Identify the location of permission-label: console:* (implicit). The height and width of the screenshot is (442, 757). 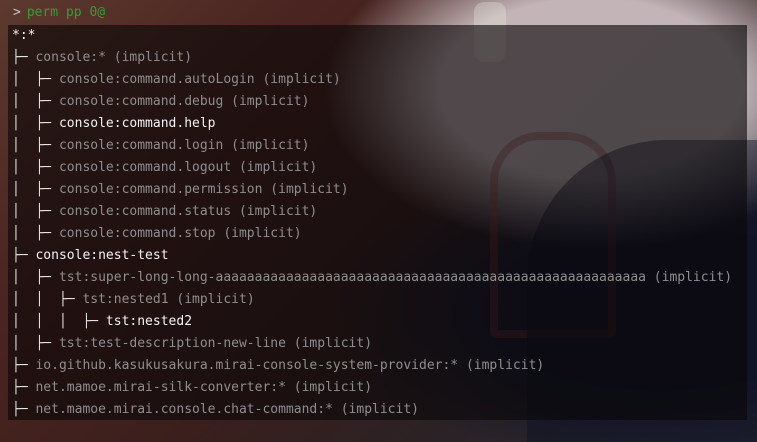
(114, 57).